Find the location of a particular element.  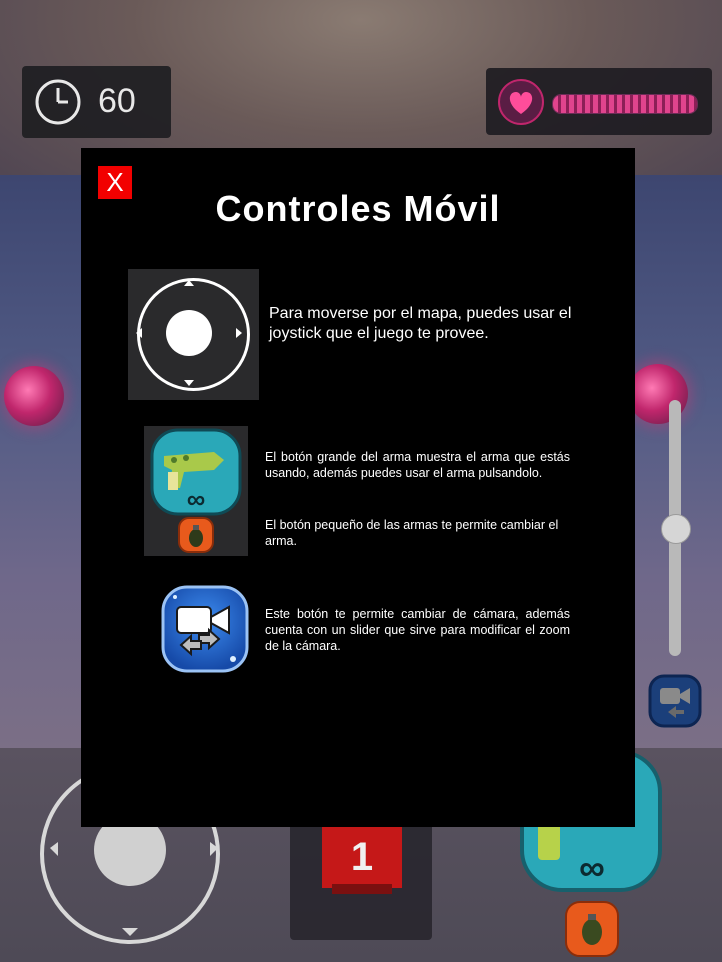

health-bar is located at coordinates (625, 104).